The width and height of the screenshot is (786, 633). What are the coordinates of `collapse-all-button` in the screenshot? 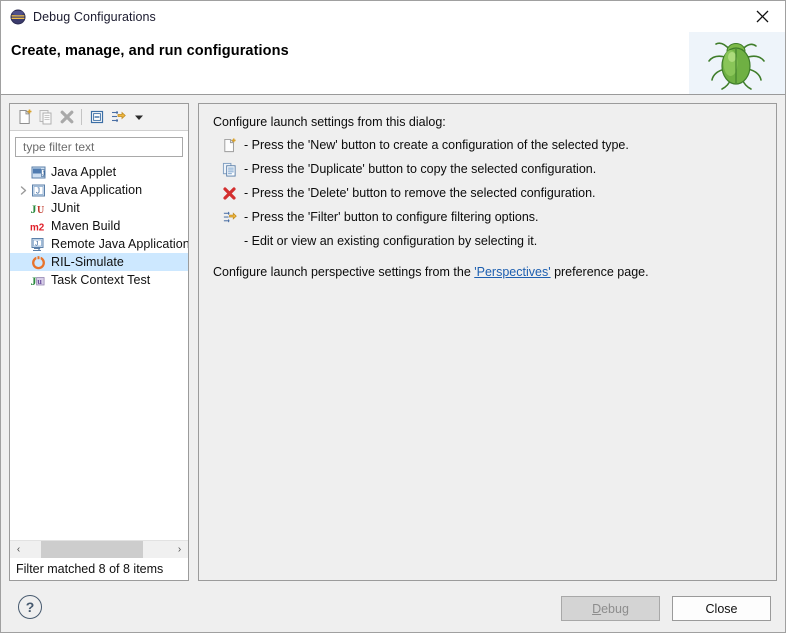 It's located at (96, 117).